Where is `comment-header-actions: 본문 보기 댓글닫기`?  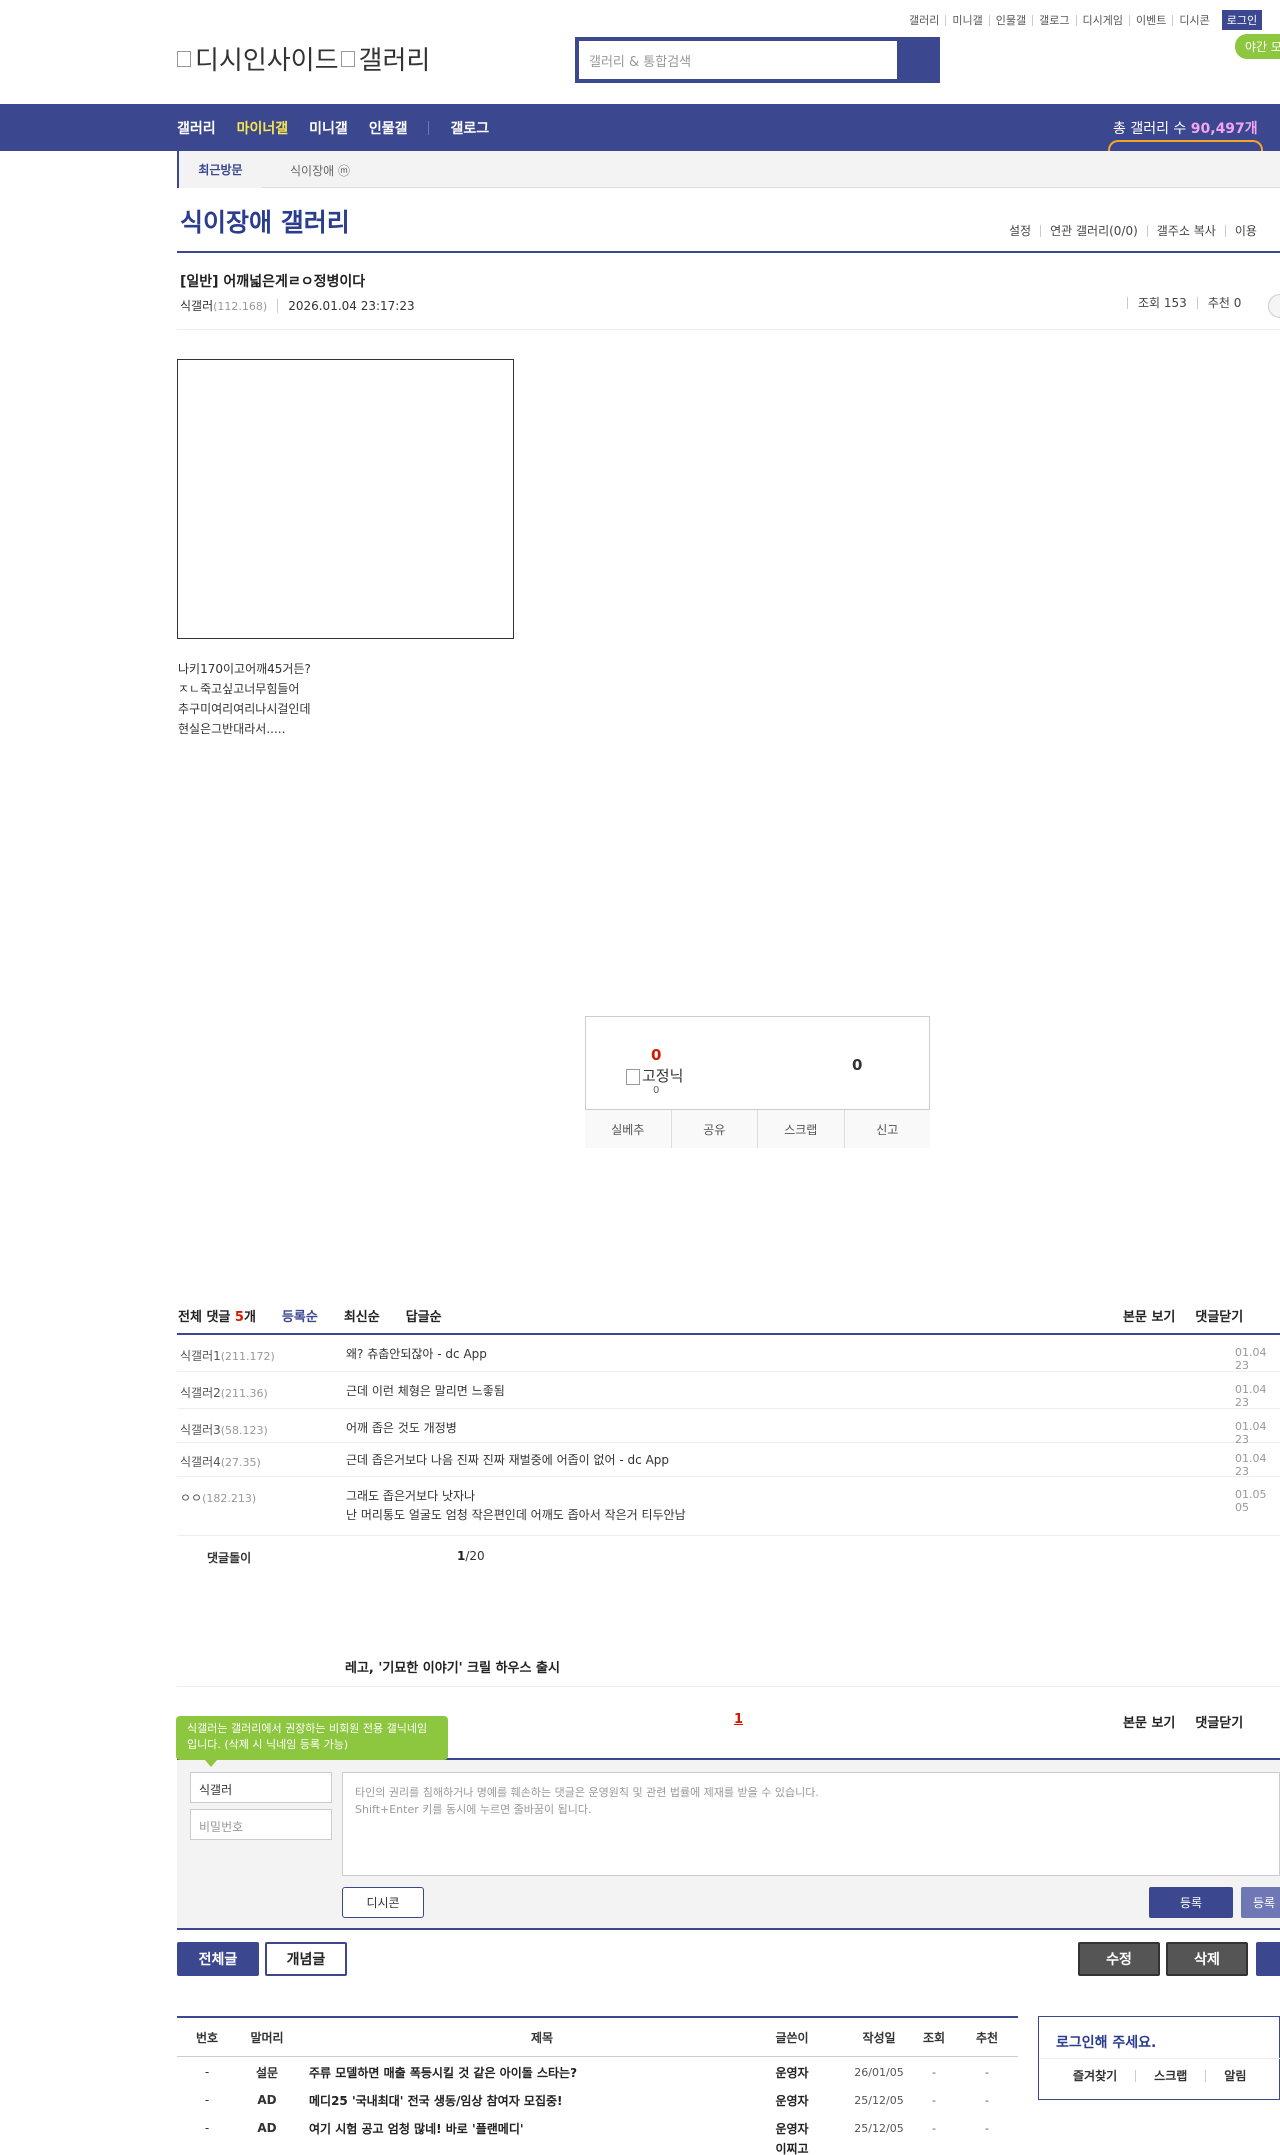 comment-header-actions: 본문 보기 댓글닫기 is located at coordinates (1193, 1315).